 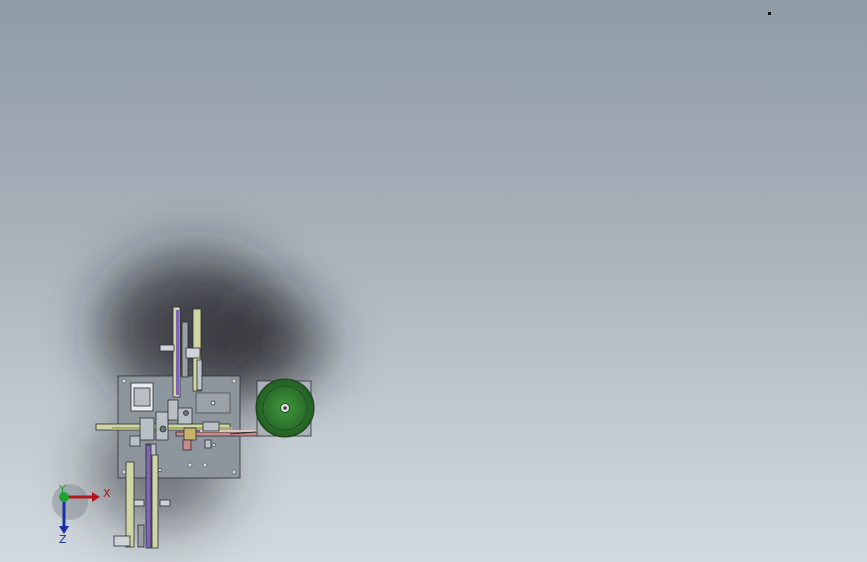 I want to click on bottom-rail-purple, so click(x=148, y=496).